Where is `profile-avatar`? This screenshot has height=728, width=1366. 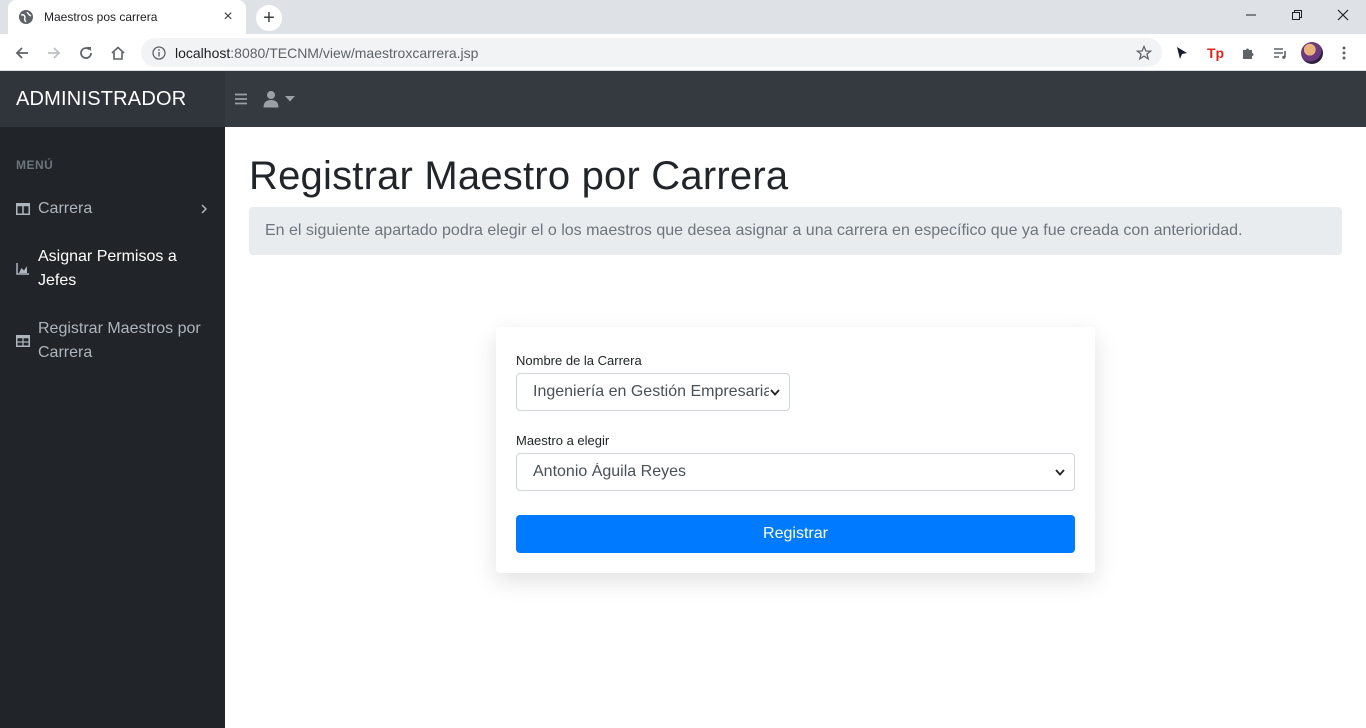
profile-avatar is located at coordinates (1312, 53).